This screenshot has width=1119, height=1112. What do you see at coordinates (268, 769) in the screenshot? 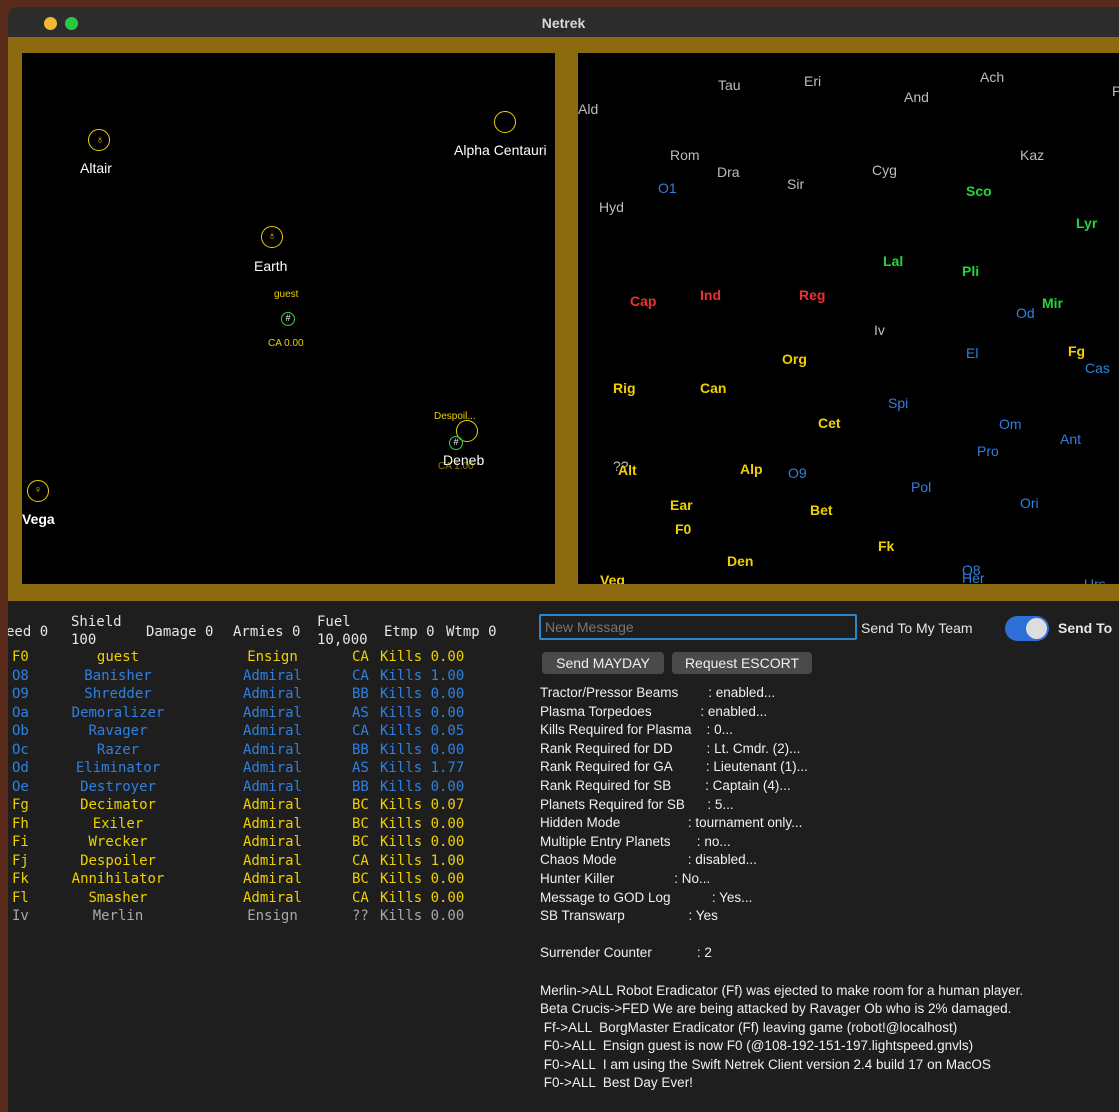
I see `player-row: Od Eliminator Admiral AS Kills 1.77` at bounding box center [268, 769].